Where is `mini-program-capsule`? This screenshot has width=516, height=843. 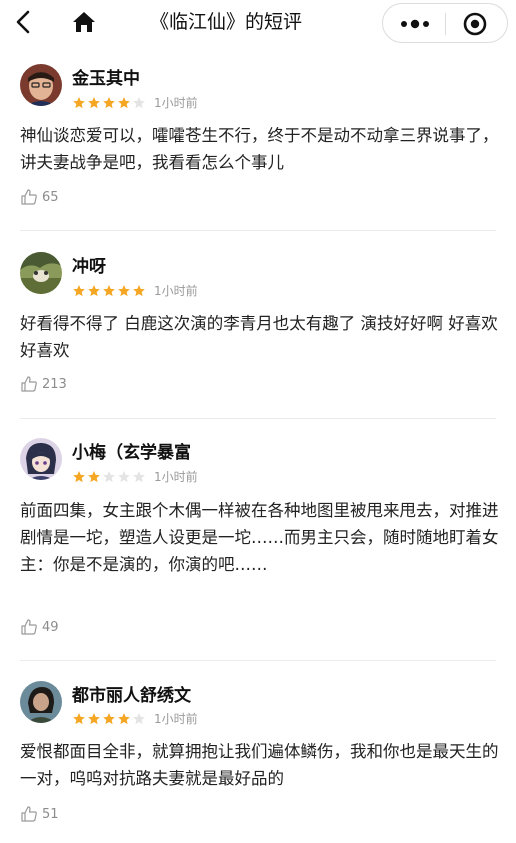
mini-program-capsule is located at coordinates (445, 23).